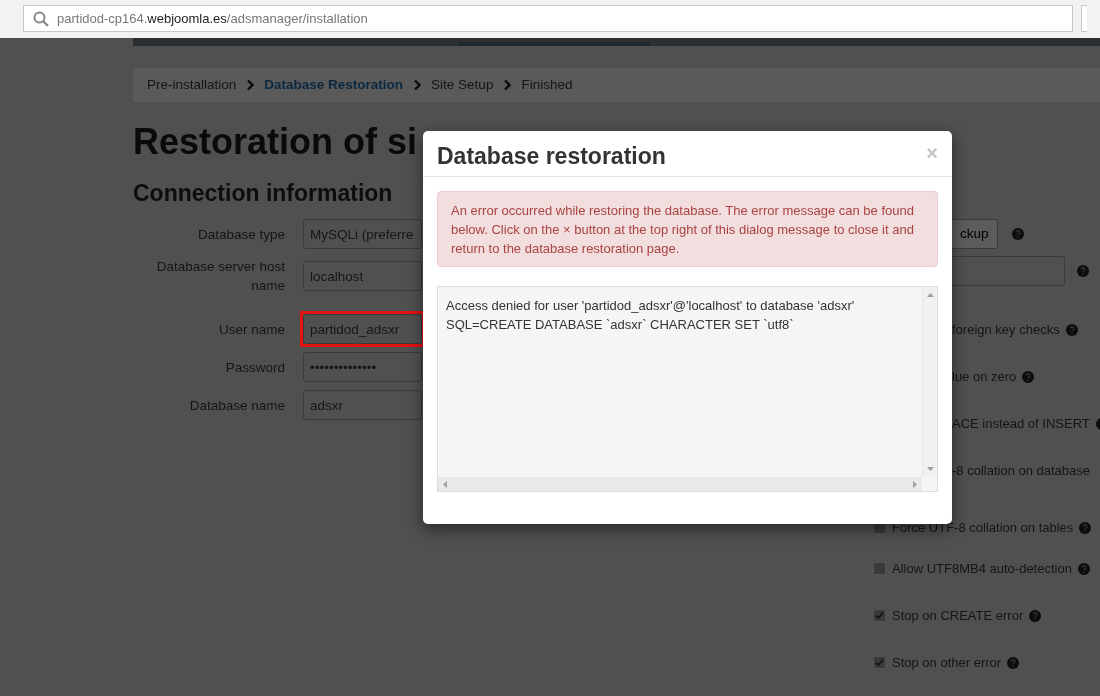  I want to click on scroll-down-icon, so click(930, 469).